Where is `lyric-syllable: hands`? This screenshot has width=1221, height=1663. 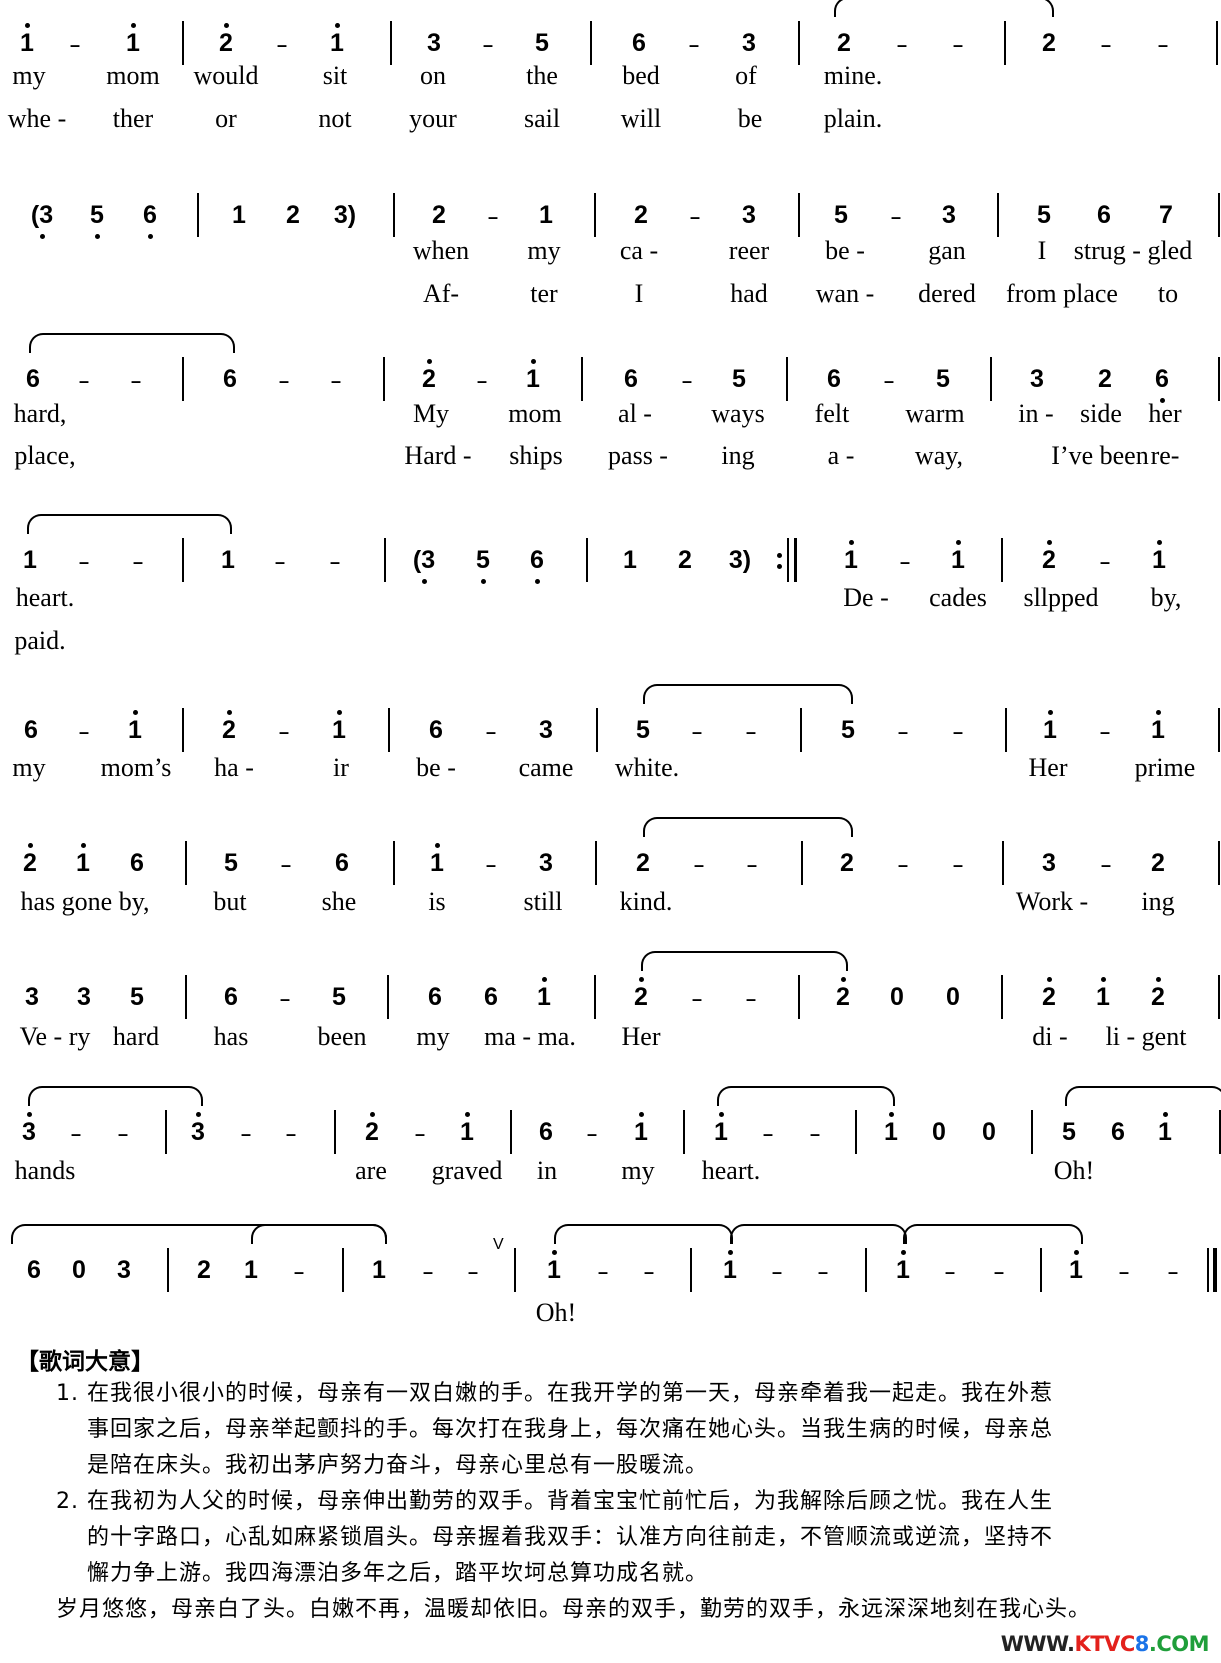
lyric-syllable: hands is located at coordinates (45, 1170).